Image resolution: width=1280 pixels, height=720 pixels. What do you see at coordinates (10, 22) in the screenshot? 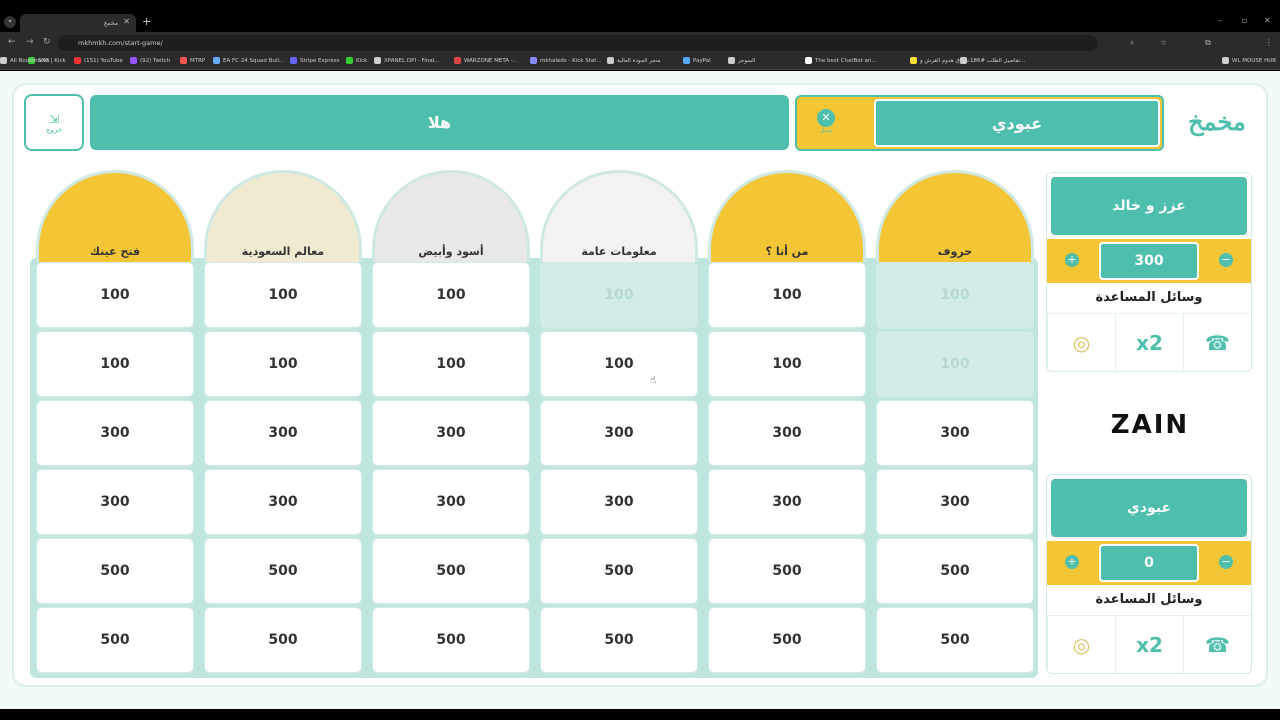
I see `tab-search-icon: ▾` at bounding box center [10, 22].